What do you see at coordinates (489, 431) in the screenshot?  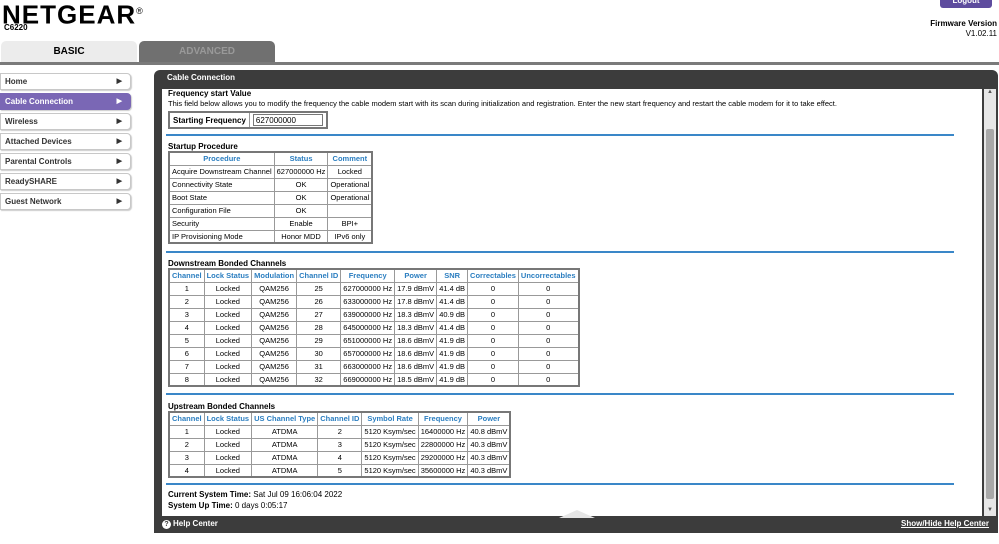 I see `table-cell: 40.8 dBmV` at bounding box center [489, 431].